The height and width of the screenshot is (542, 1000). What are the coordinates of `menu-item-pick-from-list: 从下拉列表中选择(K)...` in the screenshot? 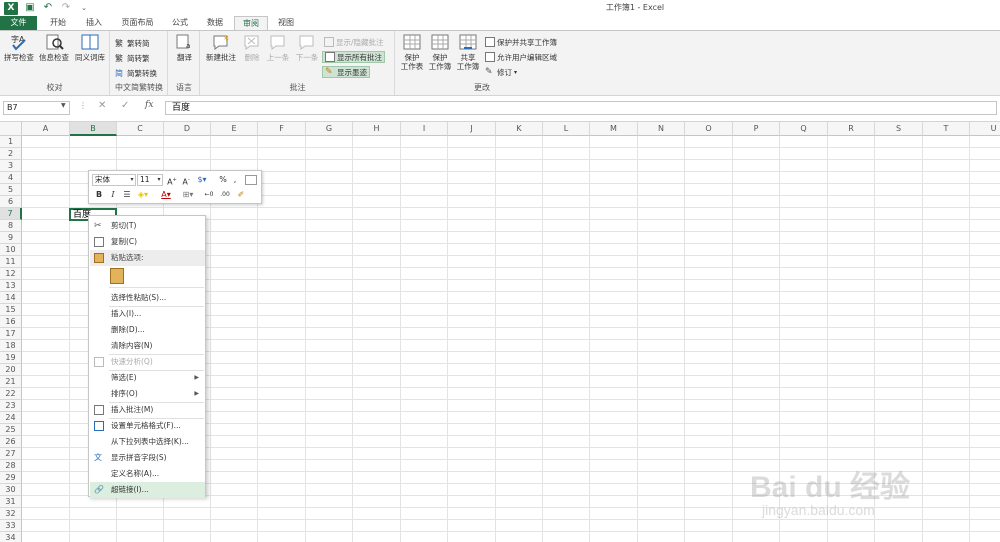 It's located at (147, 442).